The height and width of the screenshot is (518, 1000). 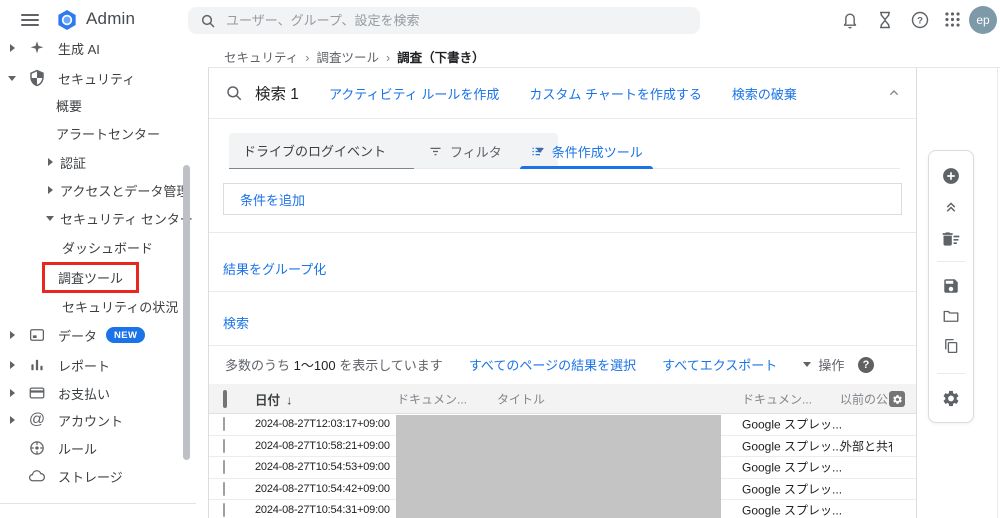 What do you see at coordinates (866, 364) in the screenshot?
I see `results-help-icon: ?` at bounding box center [866, 364].